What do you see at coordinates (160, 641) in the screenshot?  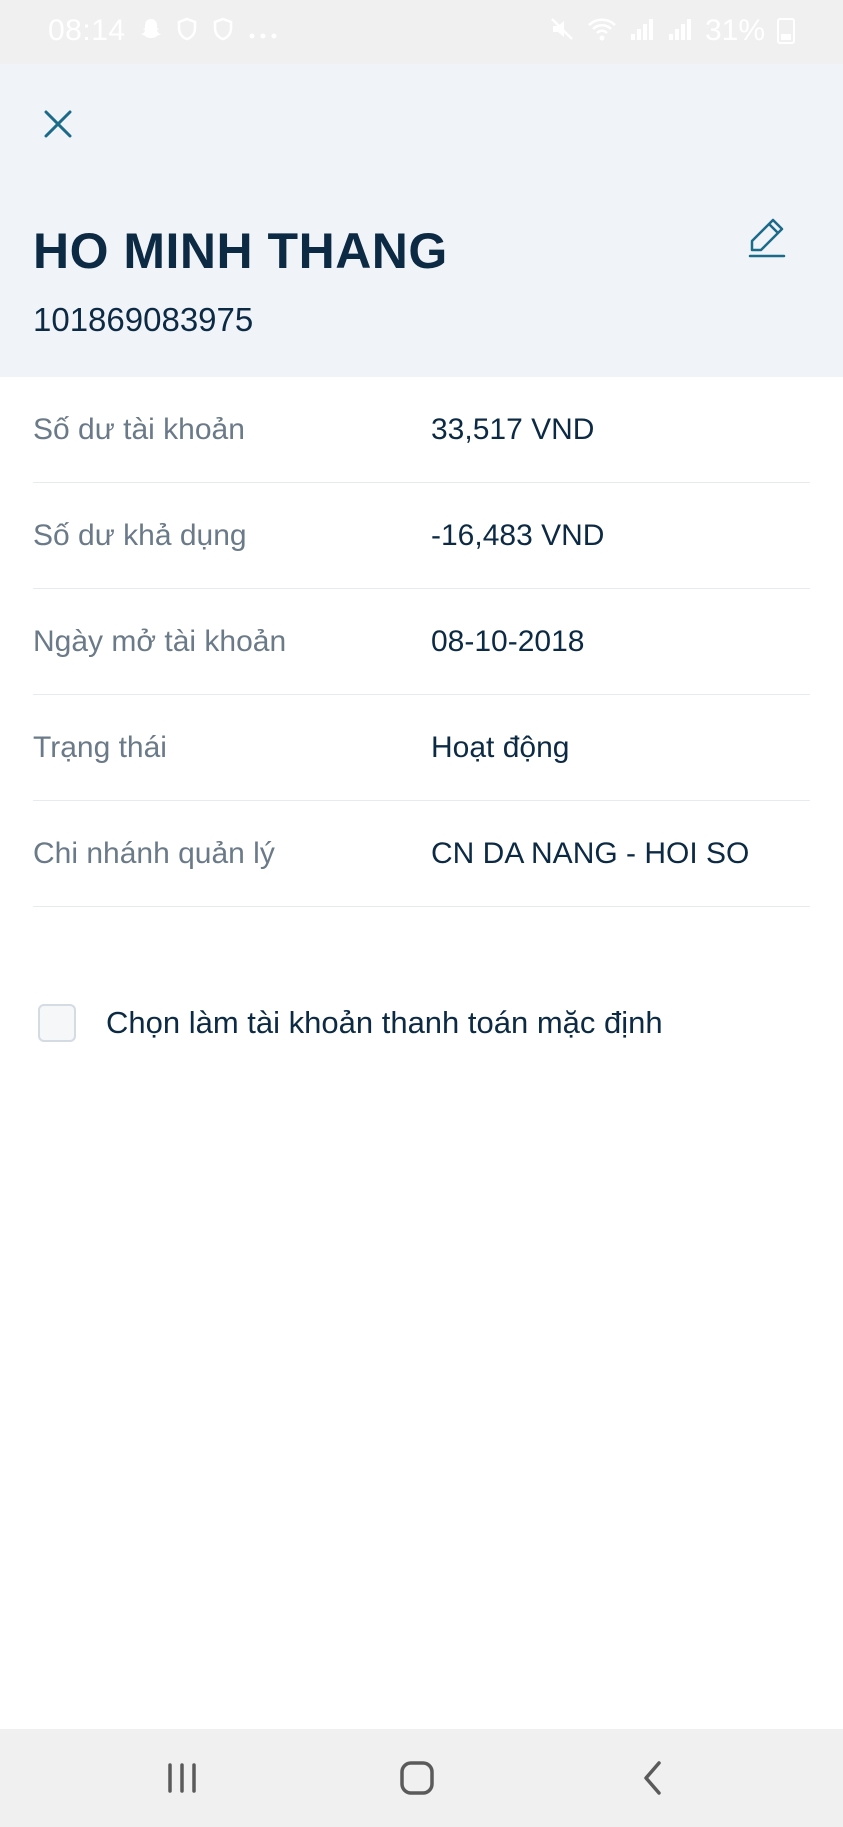 I see `detail-label: Ngày mở tài khoản` at bounding box center [160, 641].